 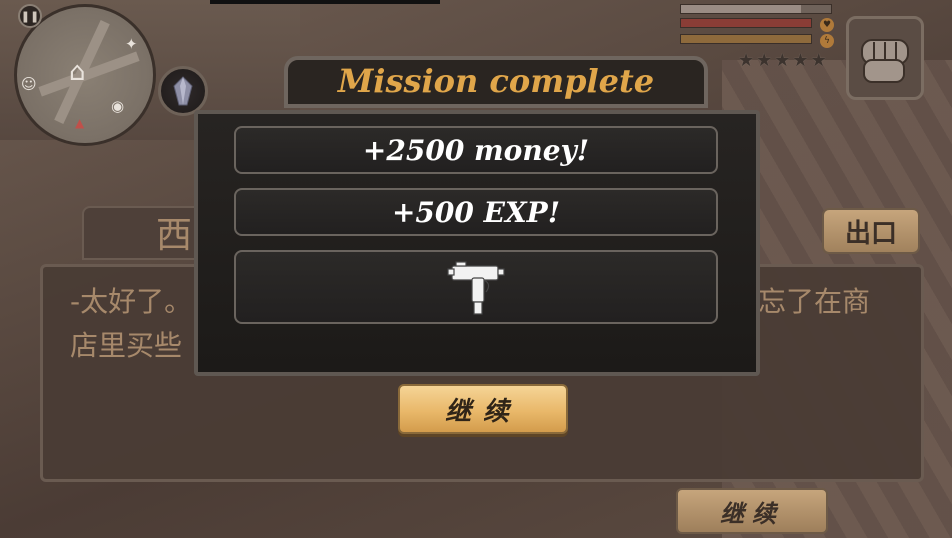 What do you see at coordinates (131, 301) in the screenshot?
I see `dialogue-text: -太好了。` at bounding box center [131, 301].